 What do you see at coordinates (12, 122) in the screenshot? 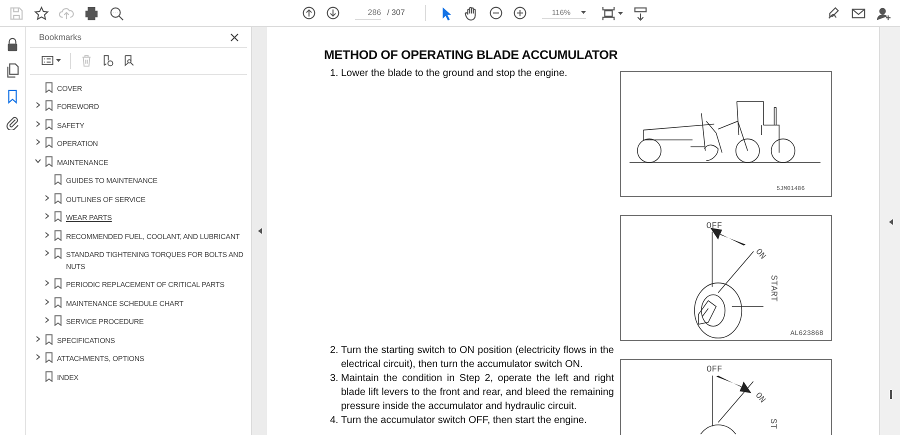
I see `paperclip-icon` at bounding box center [12, 122].